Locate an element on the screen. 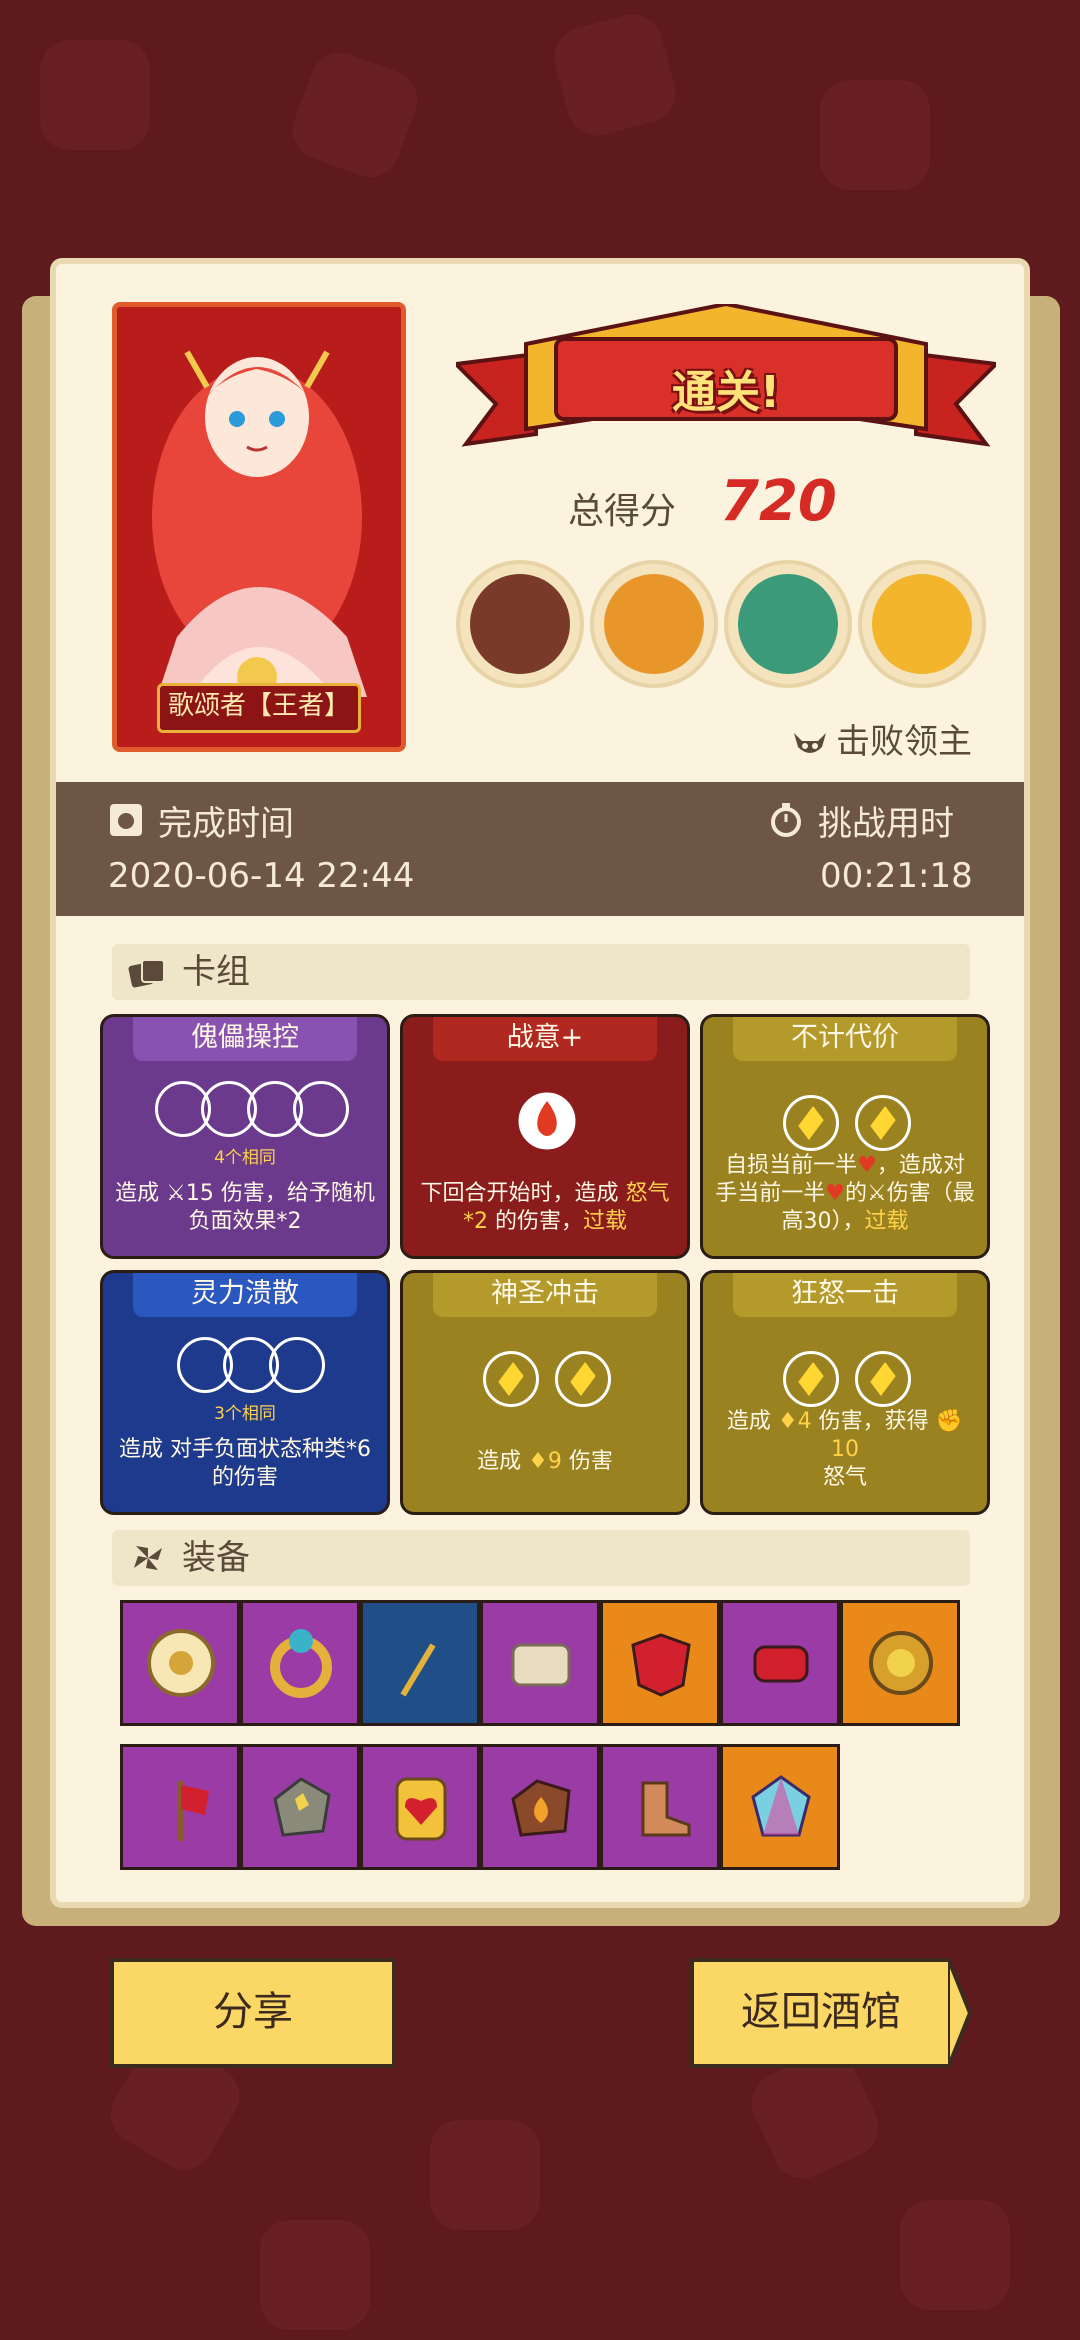  score-label: 总得分 is located at coordinates (622, 511).